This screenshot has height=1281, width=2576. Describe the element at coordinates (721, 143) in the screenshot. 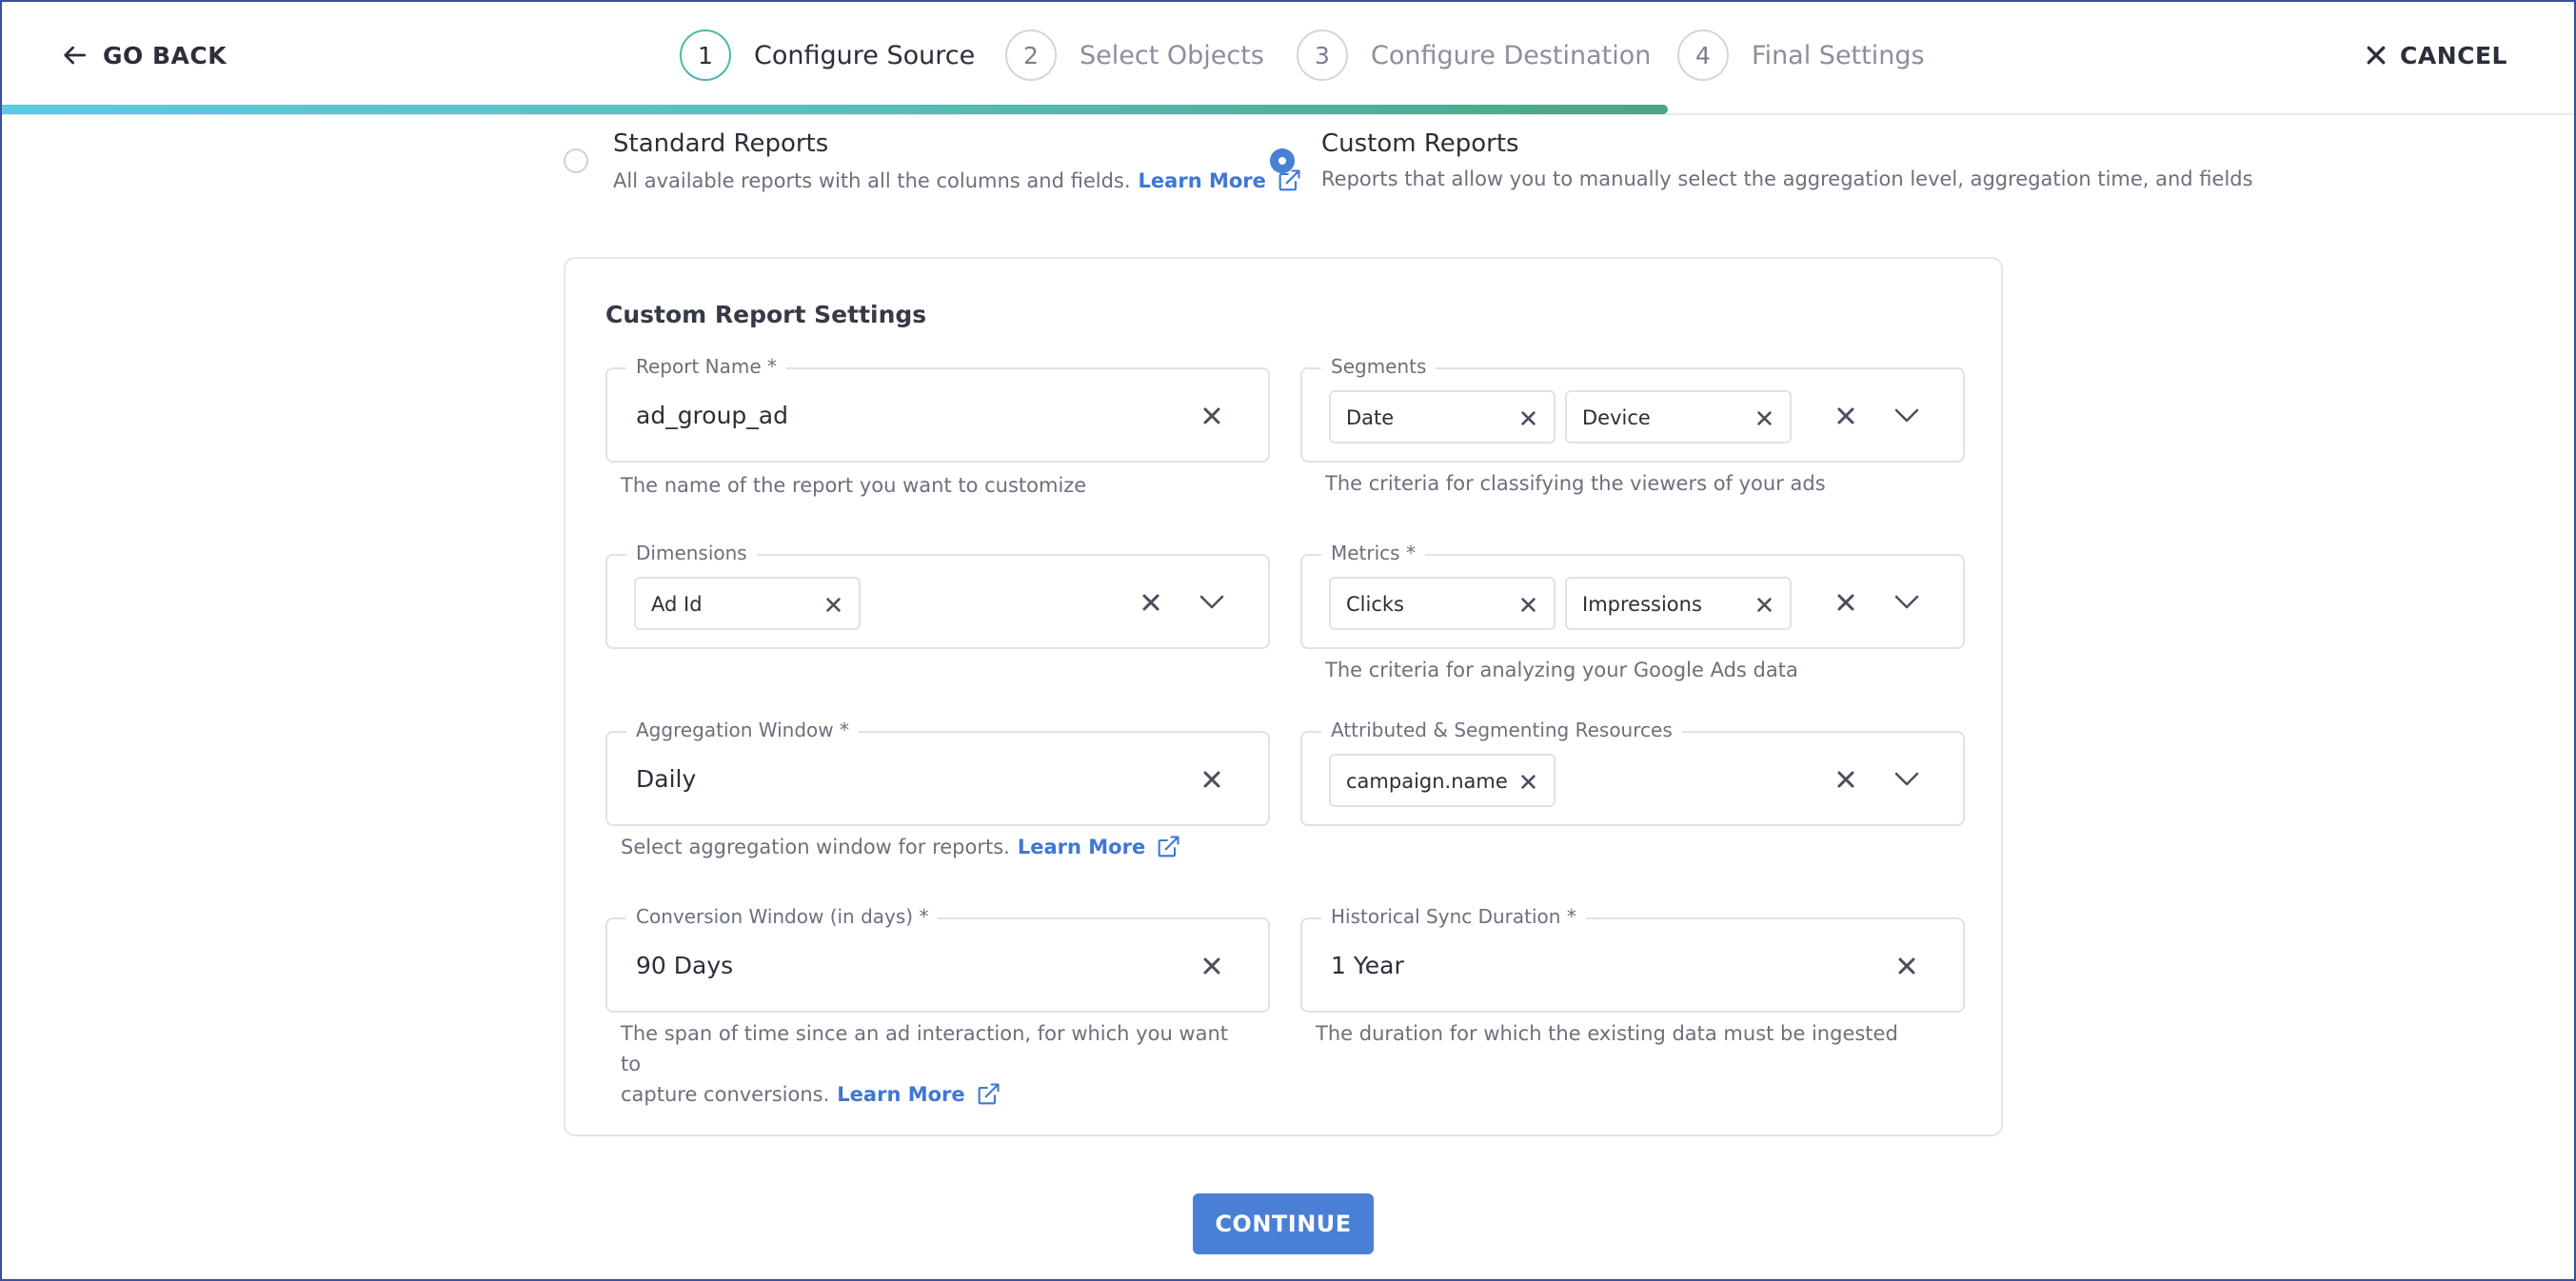

I see `standard-reports-title: Standard Reports` at that location.